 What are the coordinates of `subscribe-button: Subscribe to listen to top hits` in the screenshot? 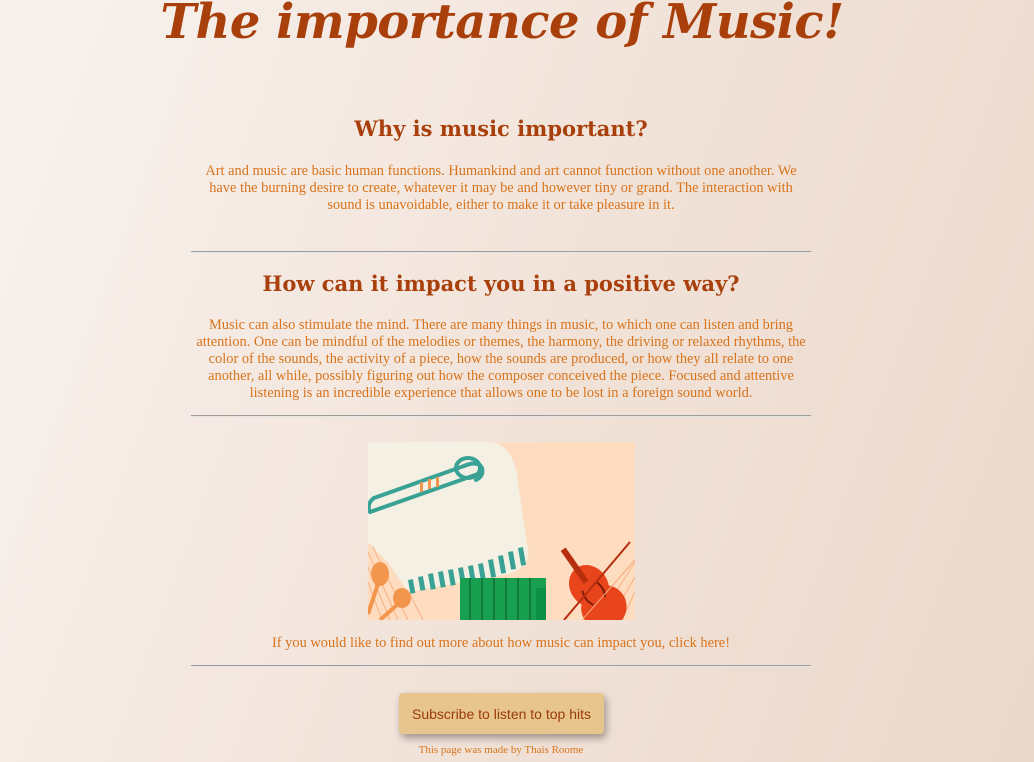 It's located at (501, 713).